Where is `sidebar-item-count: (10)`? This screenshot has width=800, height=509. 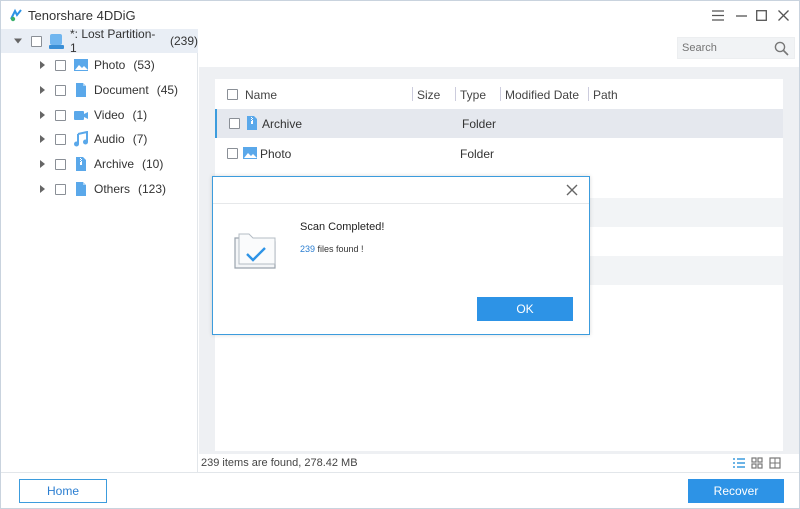 sidebar-item-count: (10) is located at coordinates (153, 164).